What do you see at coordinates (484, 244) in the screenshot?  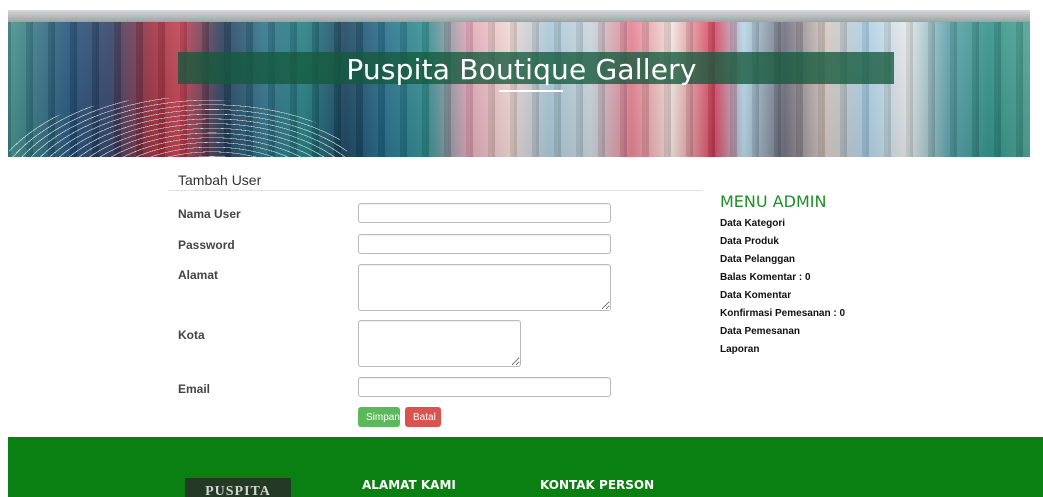 I see `password-input` at bounding box center [484, 244].